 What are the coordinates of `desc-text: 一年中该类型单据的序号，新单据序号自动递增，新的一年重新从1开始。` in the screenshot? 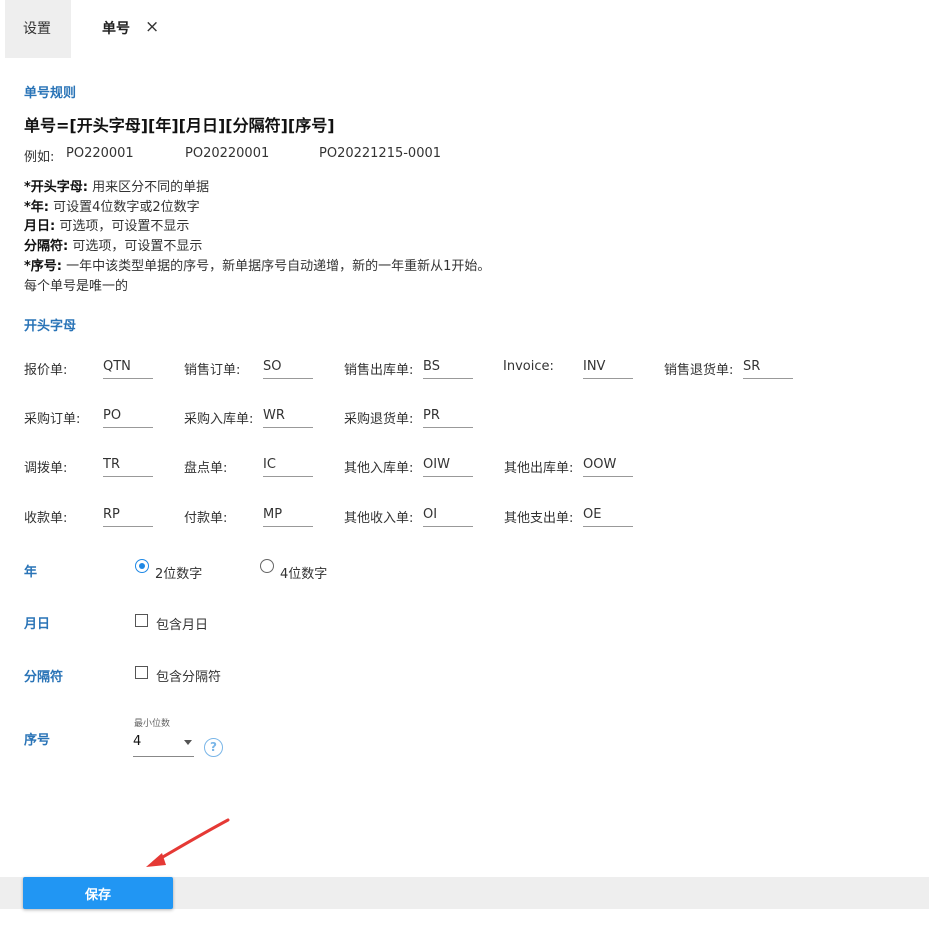 It's located at (278, 266).